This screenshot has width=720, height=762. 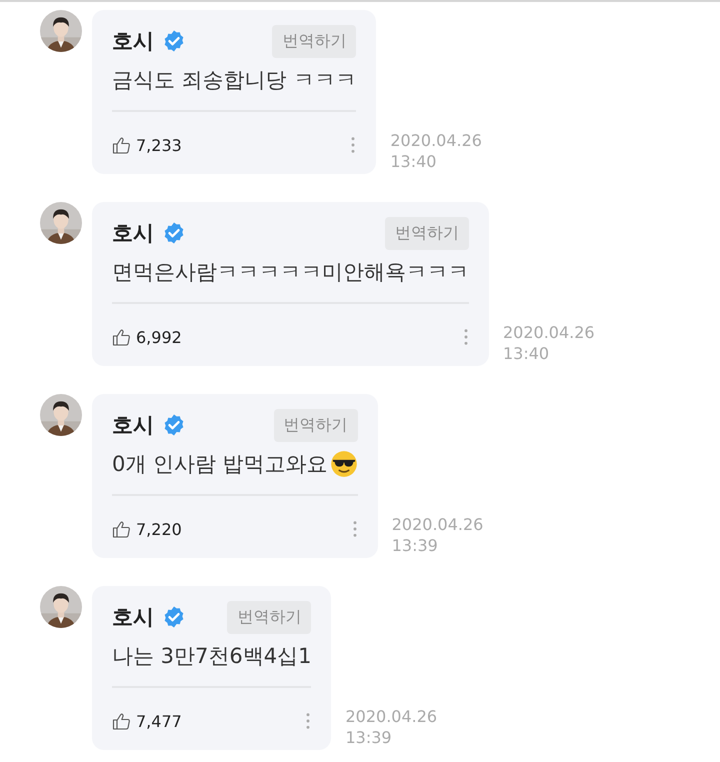 I want to click on like-count: 7,477, so click(x=159, y=721).